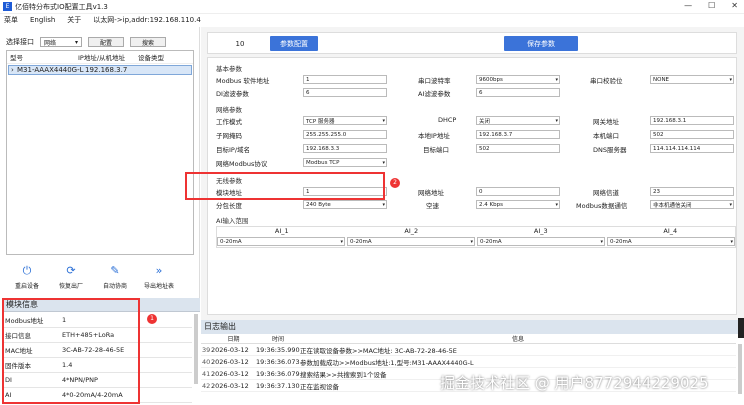 This screenshot has height=405, width=744. I want to click on menu-item-about: 关于, so click(74, 20).